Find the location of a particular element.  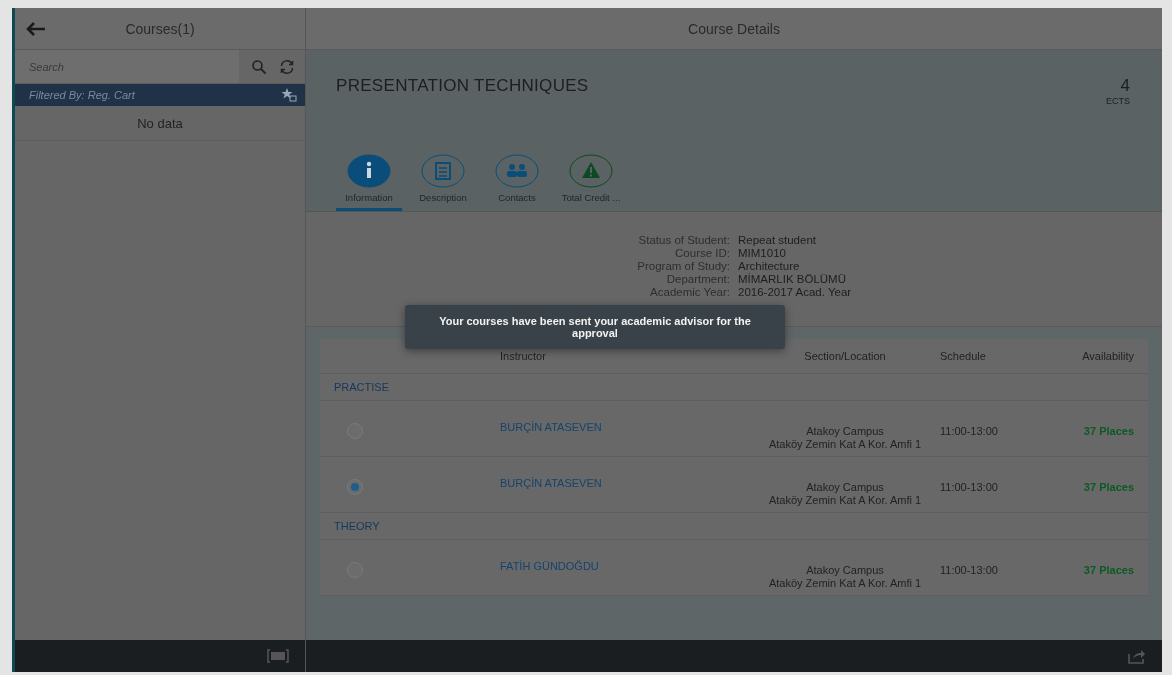

credits-number: 4 is located at coordinates (1124, 86).